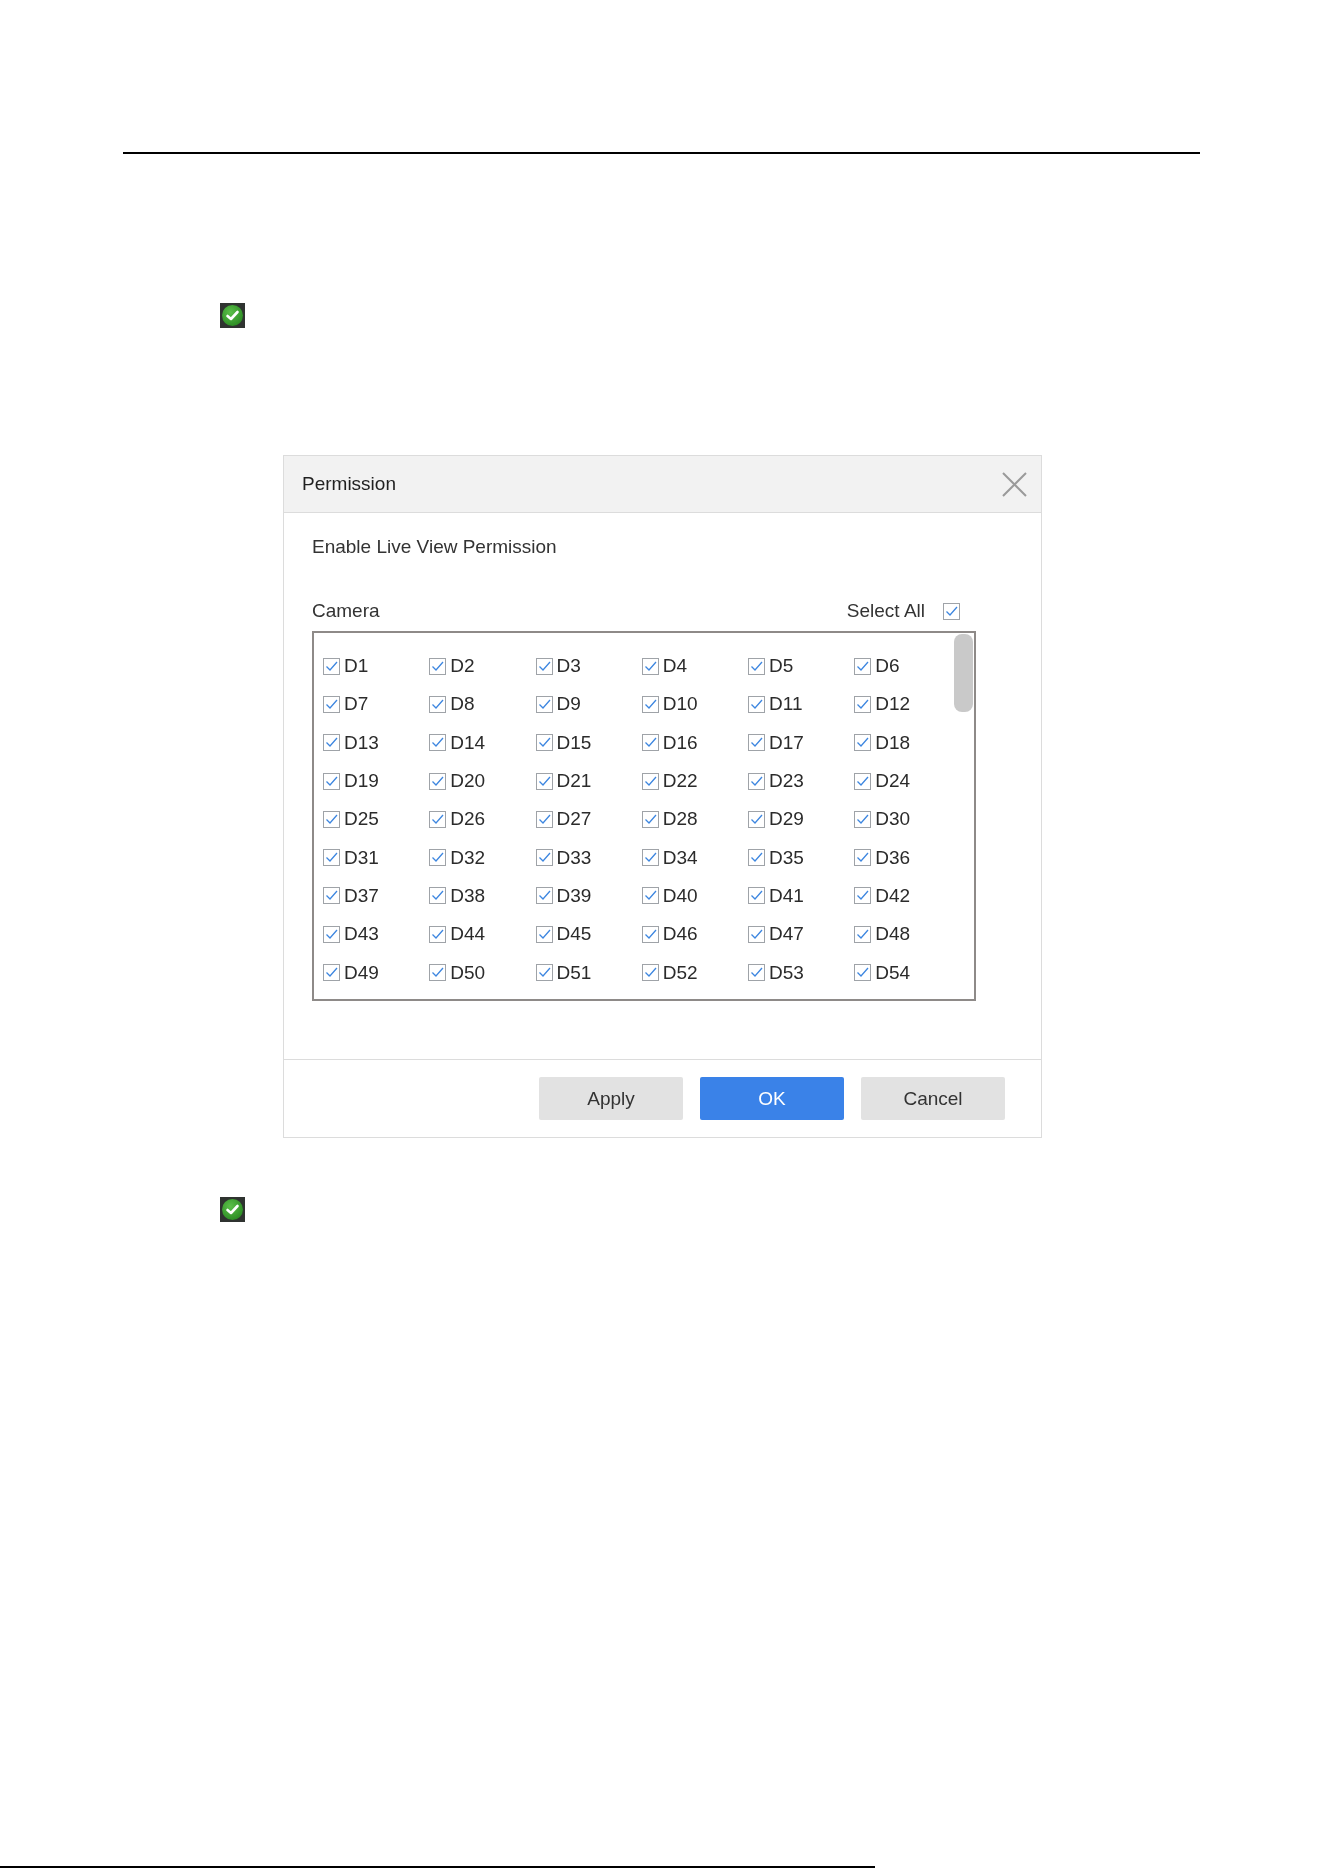 The image size is (1324, 1872). I want to click on select-all-checkbox, so click(951, 611).